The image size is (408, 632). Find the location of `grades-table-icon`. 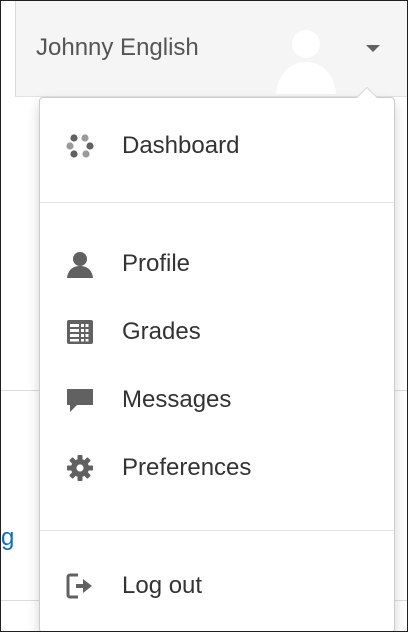

grades-table-icon is located at coordinates (80, 332).